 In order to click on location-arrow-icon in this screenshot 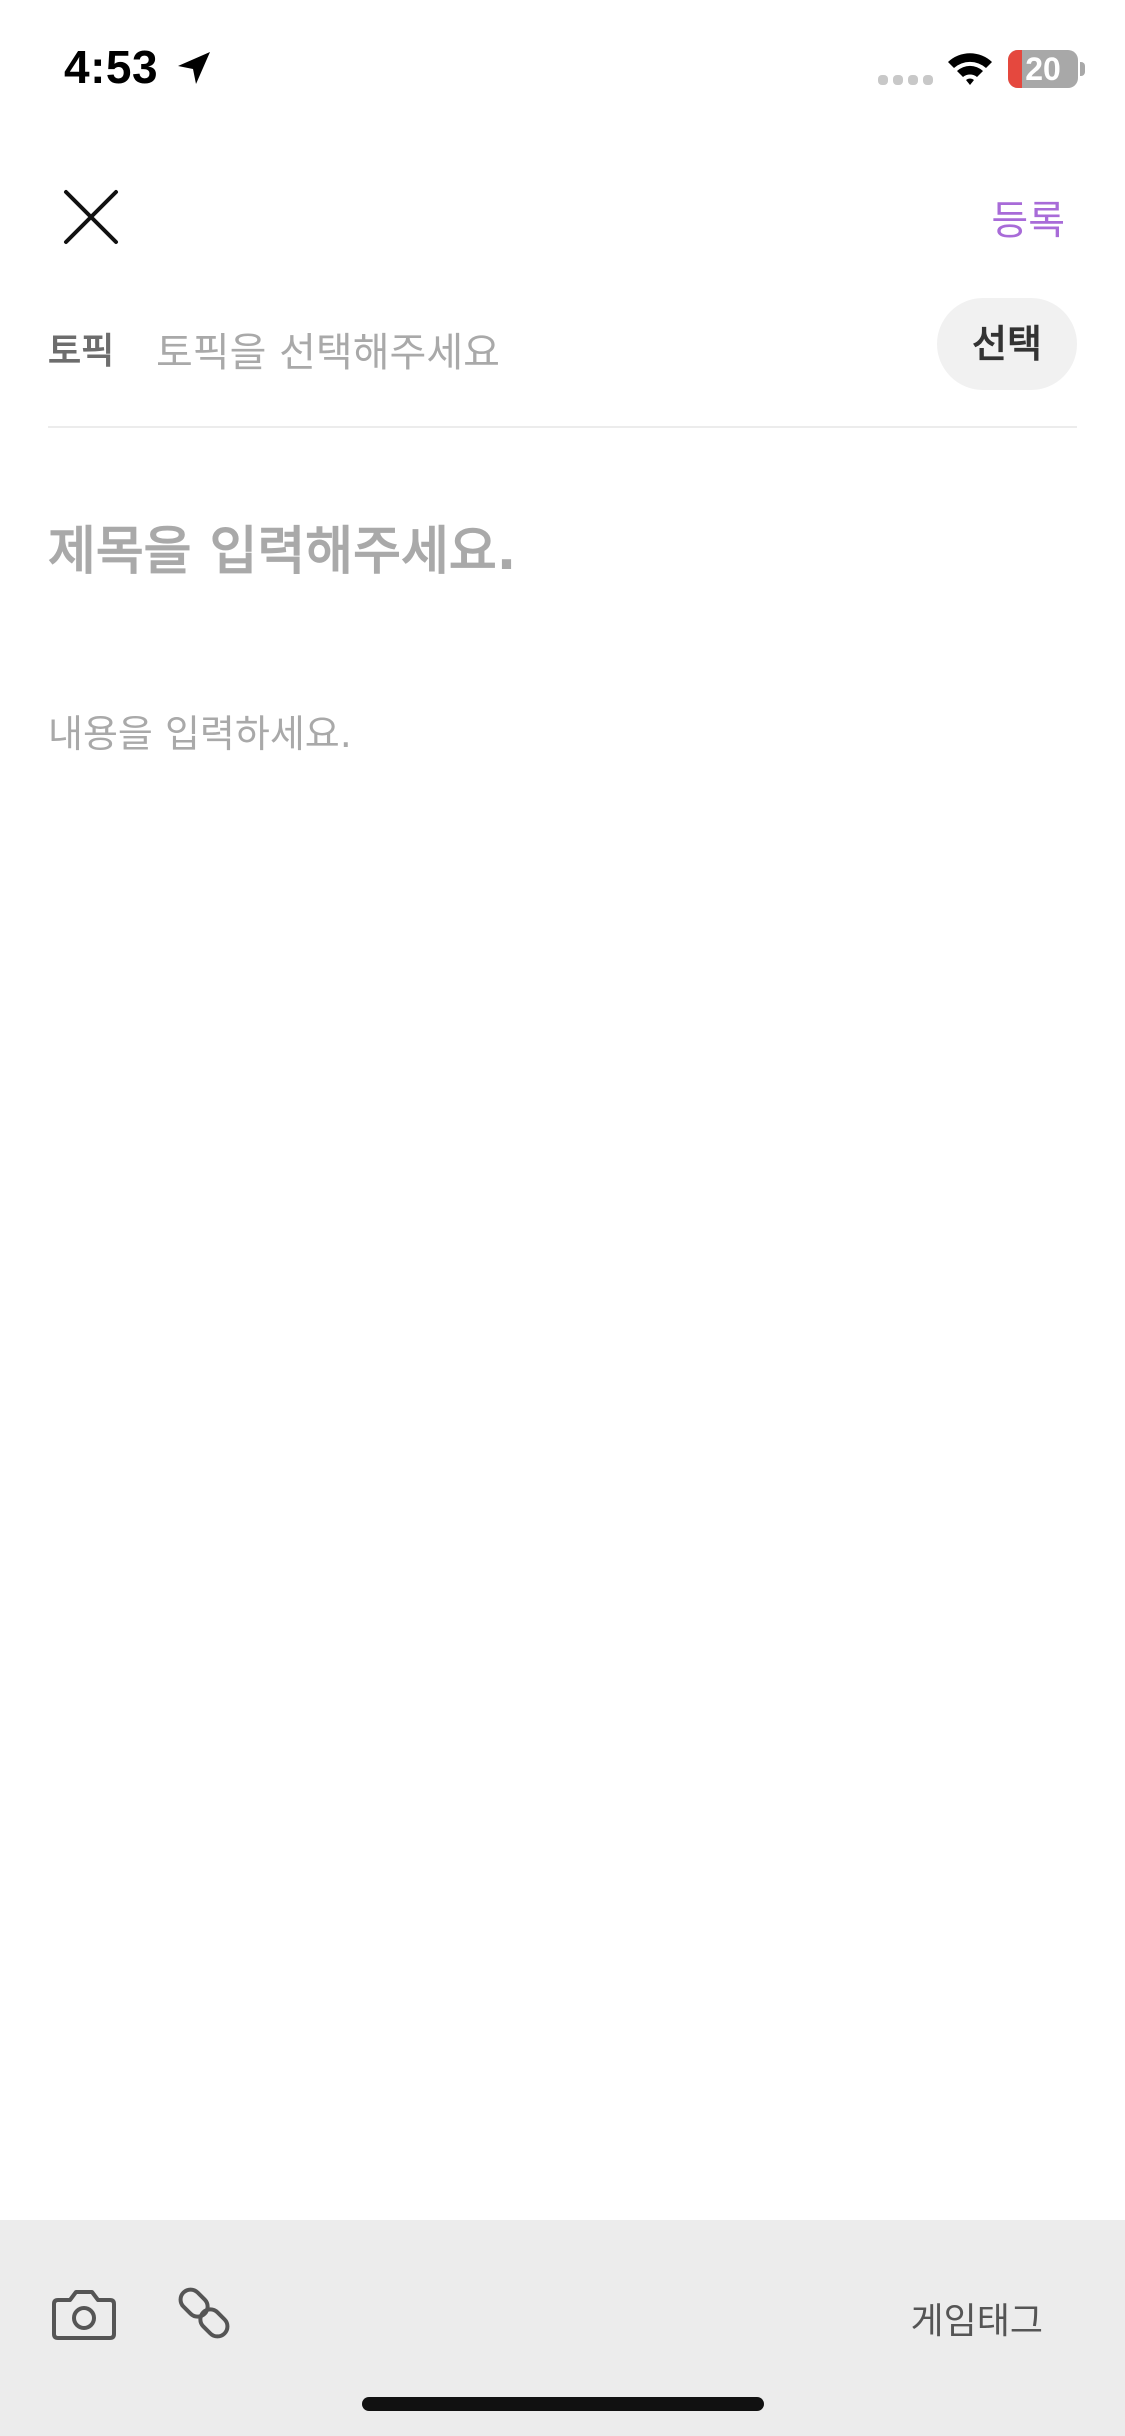, I will do `click(194, 68)`.